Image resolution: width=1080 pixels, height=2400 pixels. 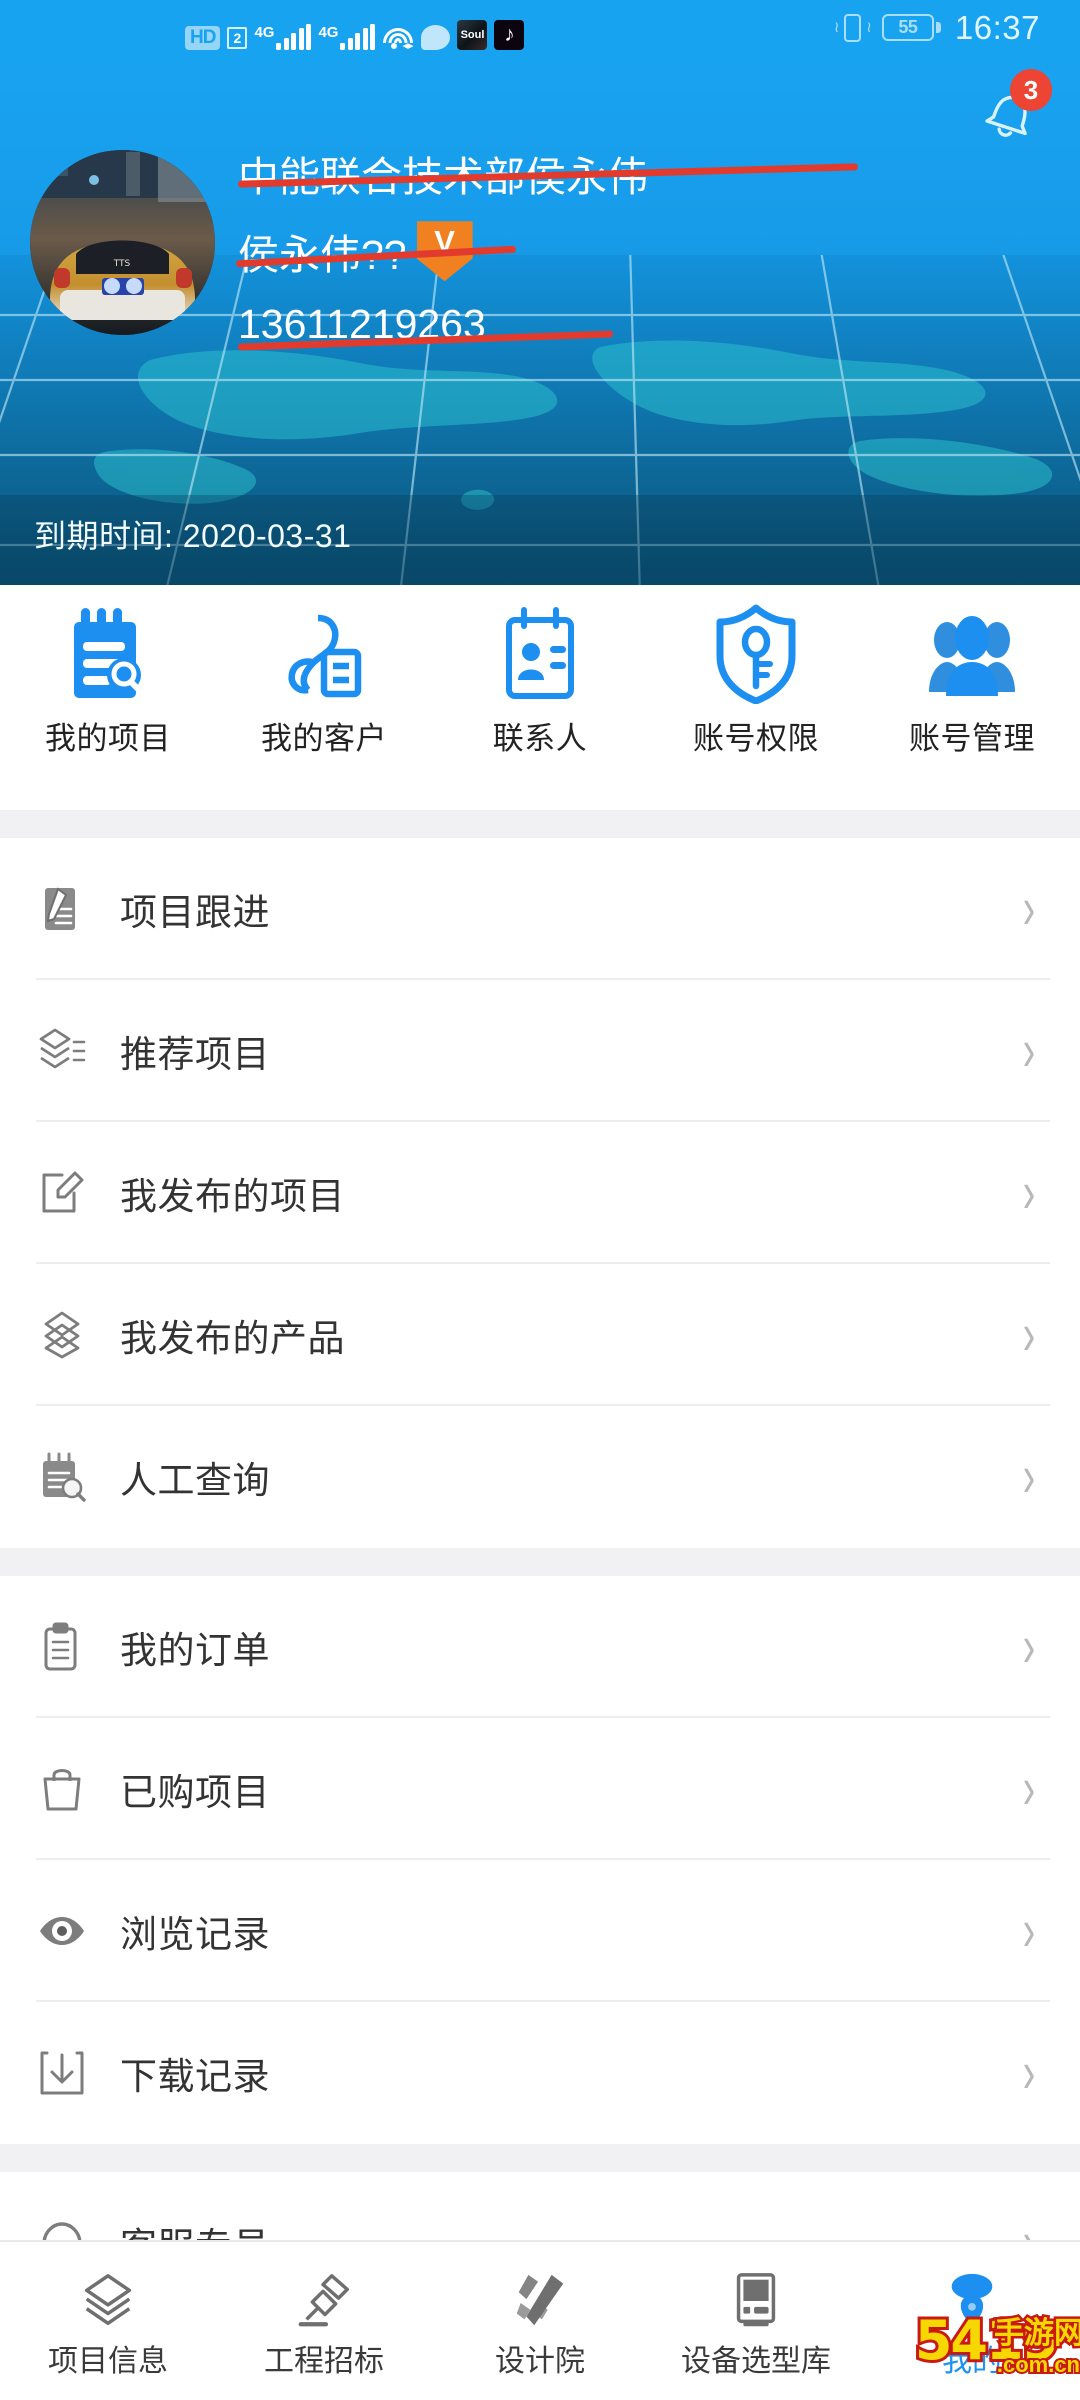 What do you see at coordinates (540, 1931) in the screenshot?
I see `menu-item-browse-history: 浏览记录 ›` at bounding box center [540, 1931].